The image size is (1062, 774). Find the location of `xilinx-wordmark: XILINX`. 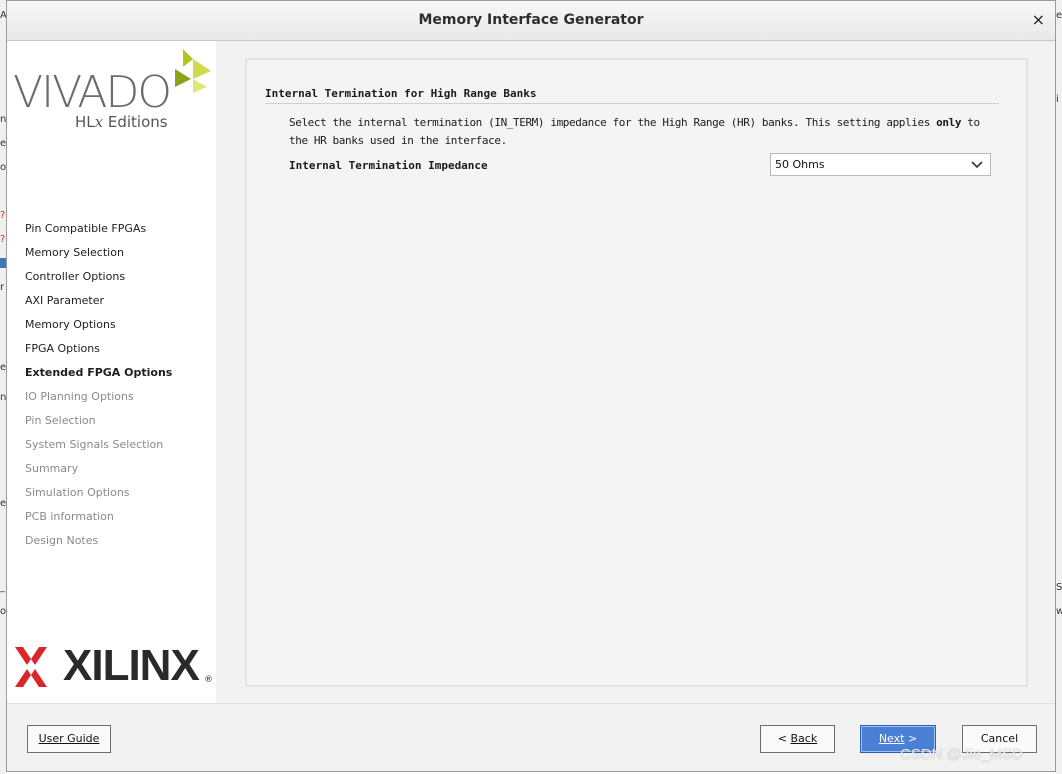

xilinx-wordmark: XILINX is located at coordinates (131, 665).